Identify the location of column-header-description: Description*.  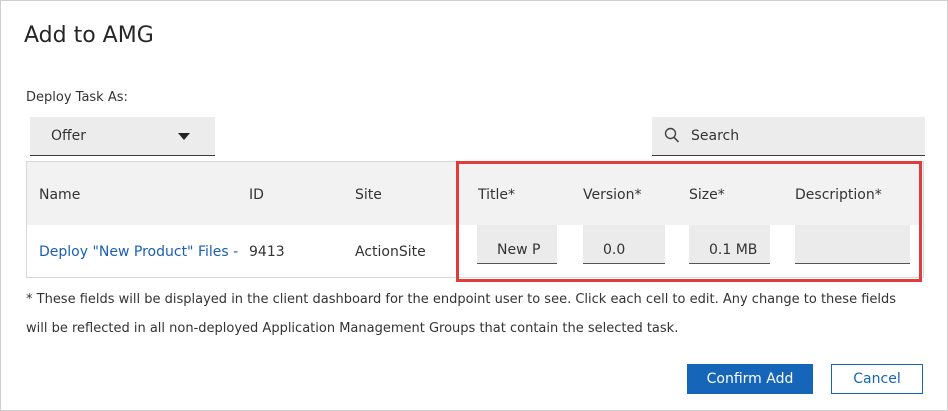
(838, 195).